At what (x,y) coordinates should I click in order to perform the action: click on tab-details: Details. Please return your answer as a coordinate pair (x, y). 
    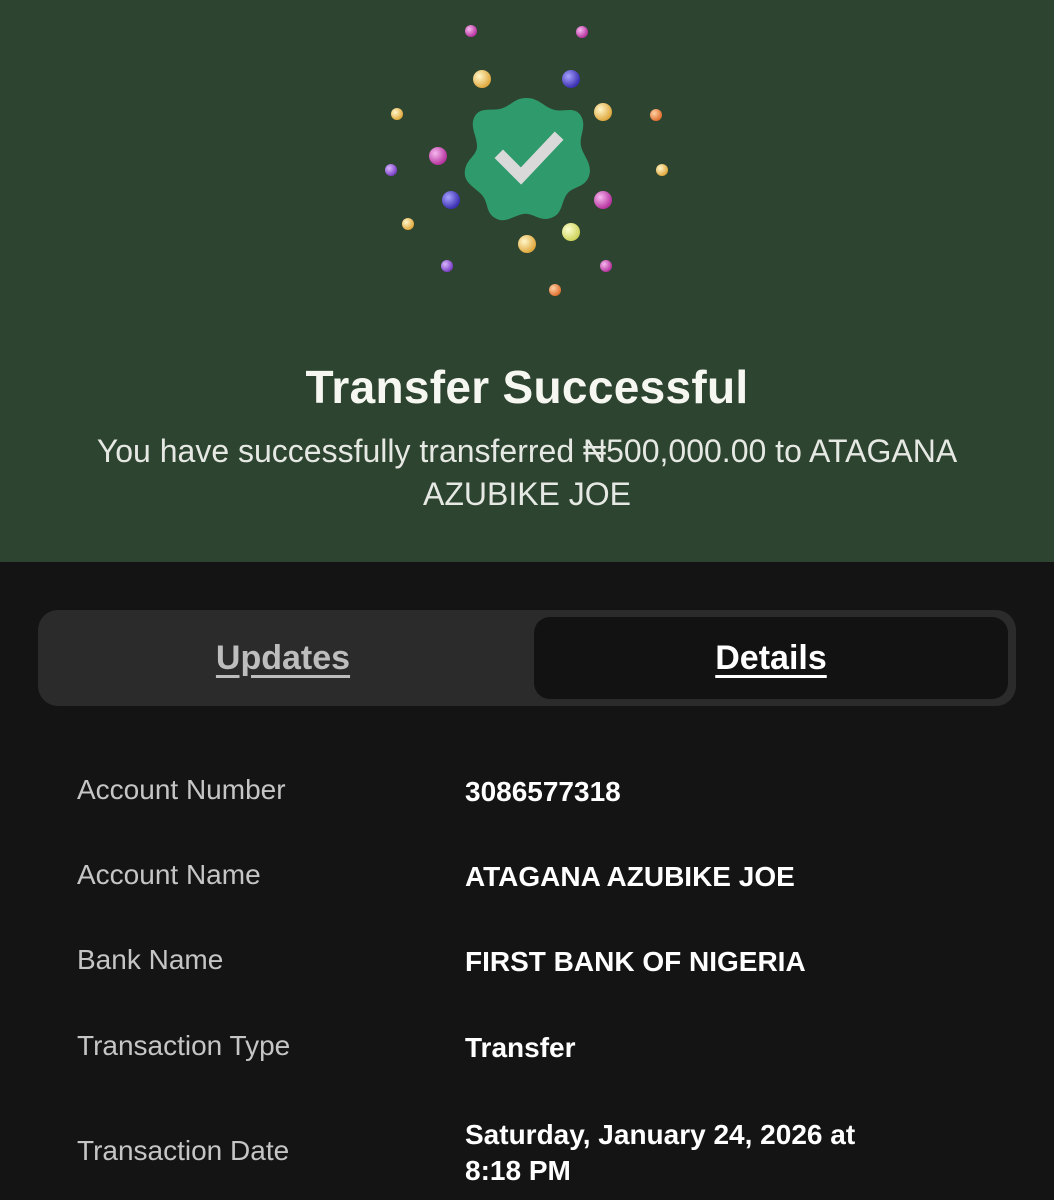
    Looking at the image, I should click on (771, 658).